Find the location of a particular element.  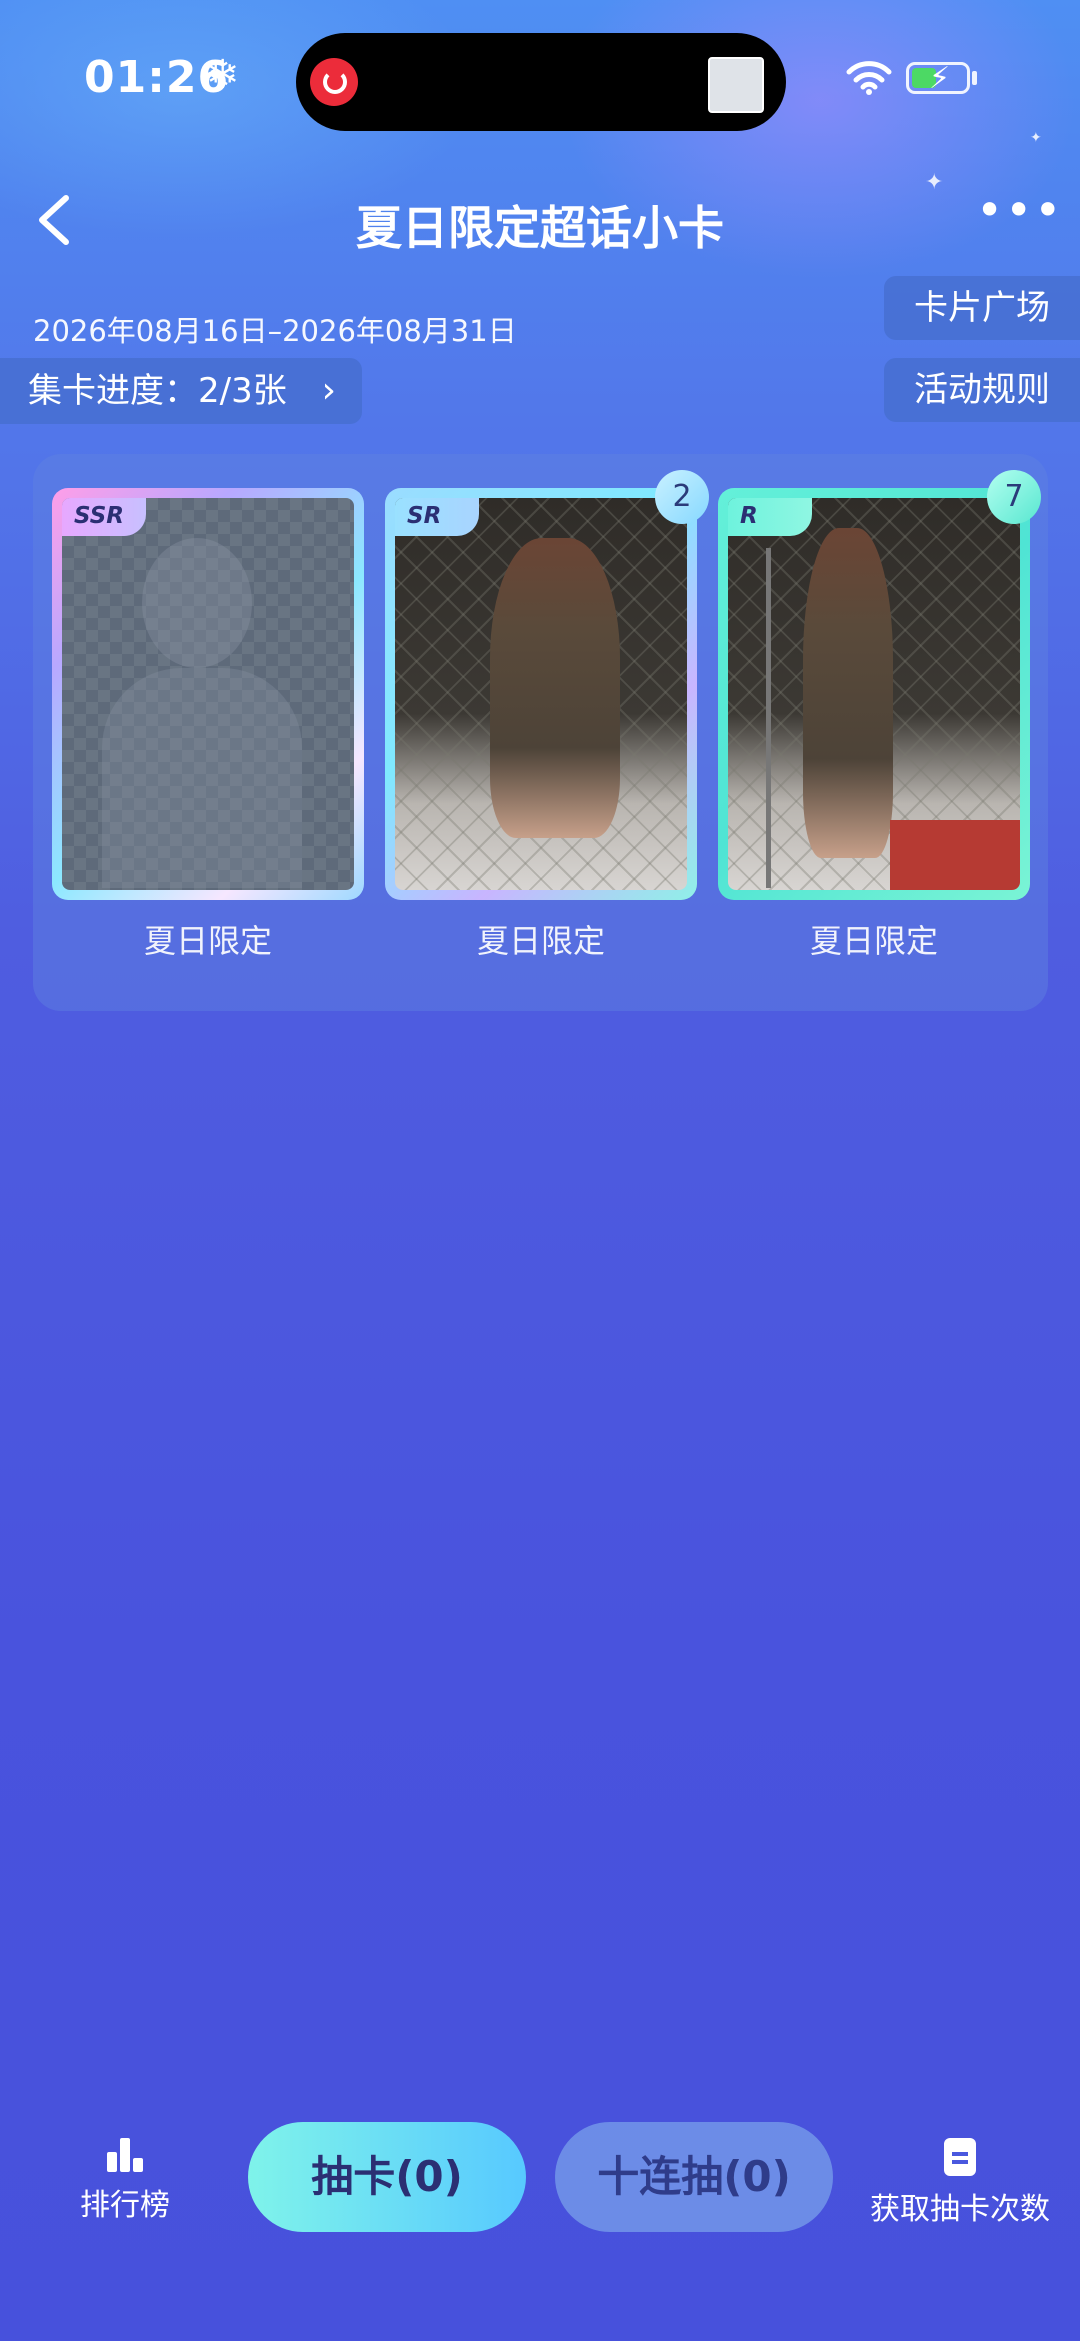

leaderboard-icon is located at coordinates (125, 2155).